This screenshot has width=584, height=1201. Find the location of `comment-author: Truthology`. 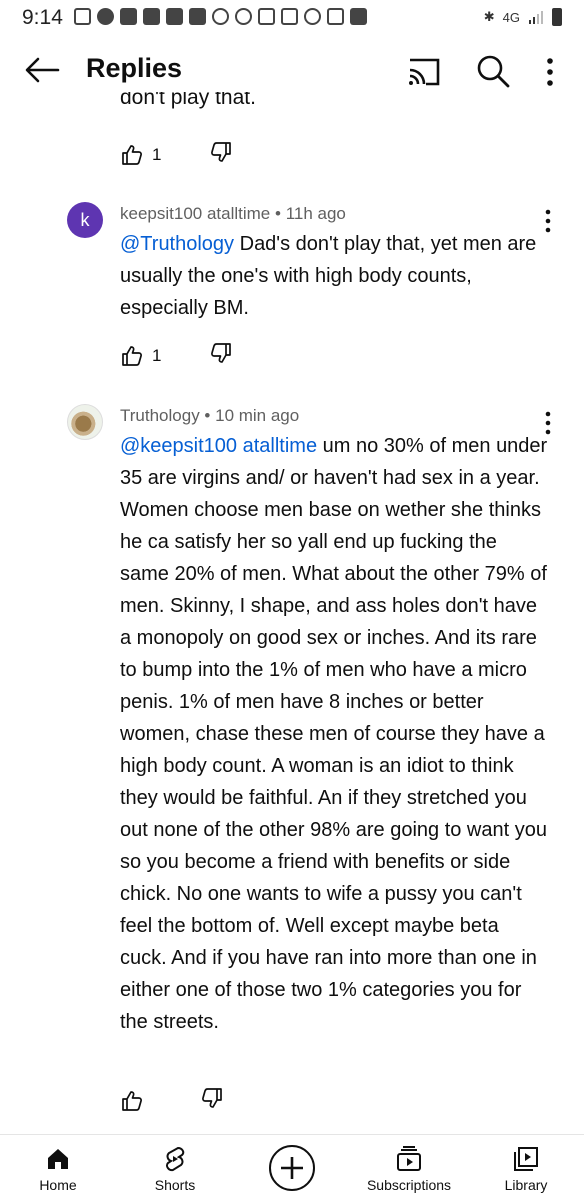

comment-author: Truthology is located at coordinates (160, 415).